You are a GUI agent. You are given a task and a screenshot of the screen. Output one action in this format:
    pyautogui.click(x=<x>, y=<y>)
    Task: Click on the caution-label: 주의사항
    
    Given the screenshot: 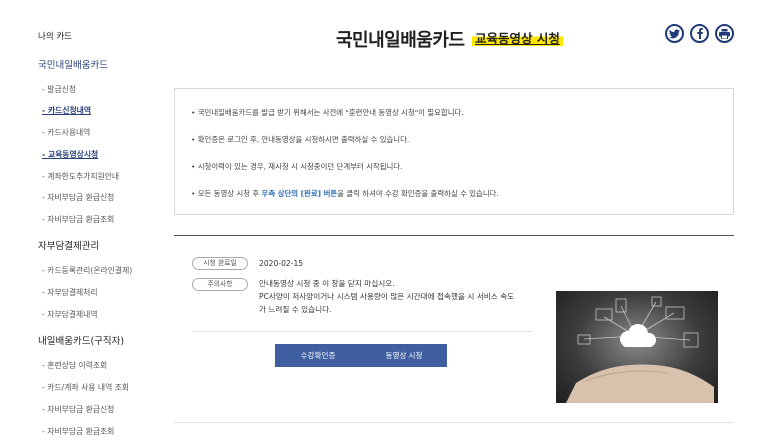 What is the action you would take?
    pyautogui.click(x=220, y=284)
    